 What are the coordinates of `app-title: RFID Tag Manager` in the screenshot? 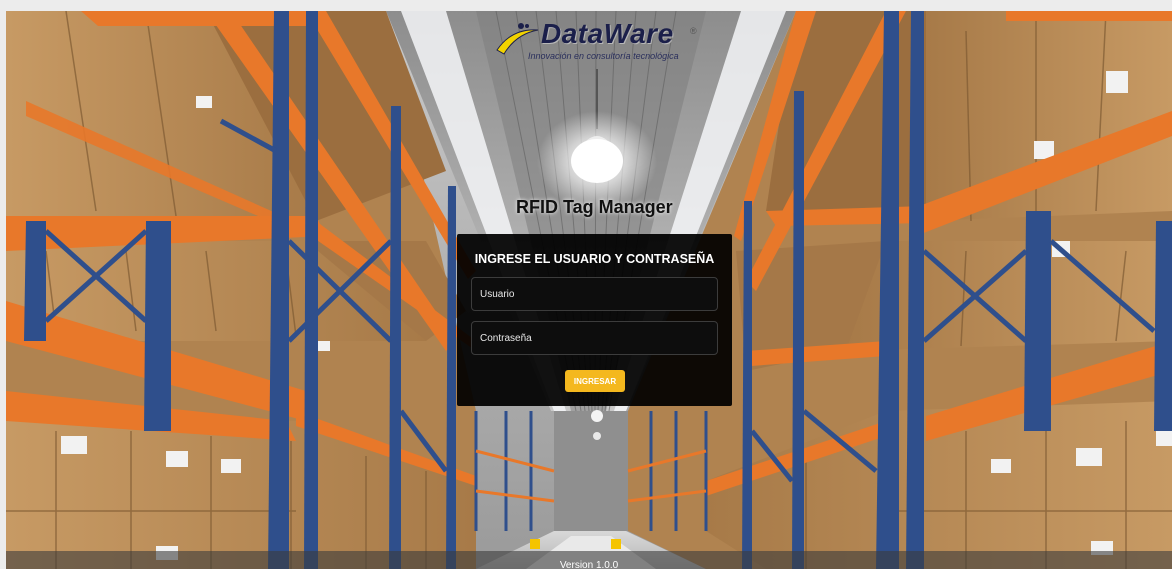 It's located at (594, 207).